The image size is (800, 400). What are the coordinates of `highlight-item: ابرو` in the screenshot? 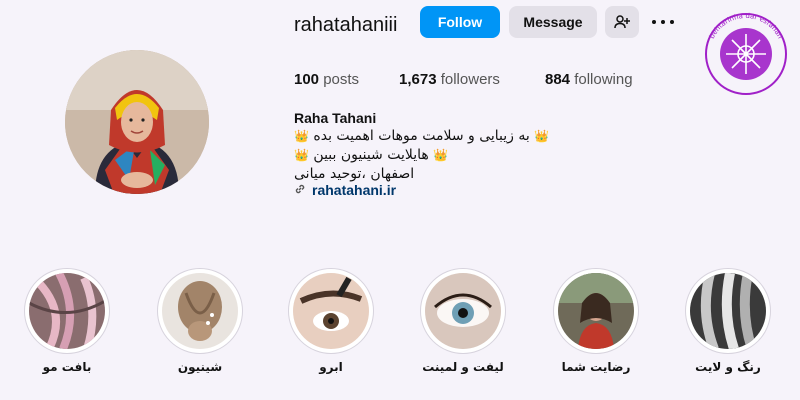 It's located at (331, 321).